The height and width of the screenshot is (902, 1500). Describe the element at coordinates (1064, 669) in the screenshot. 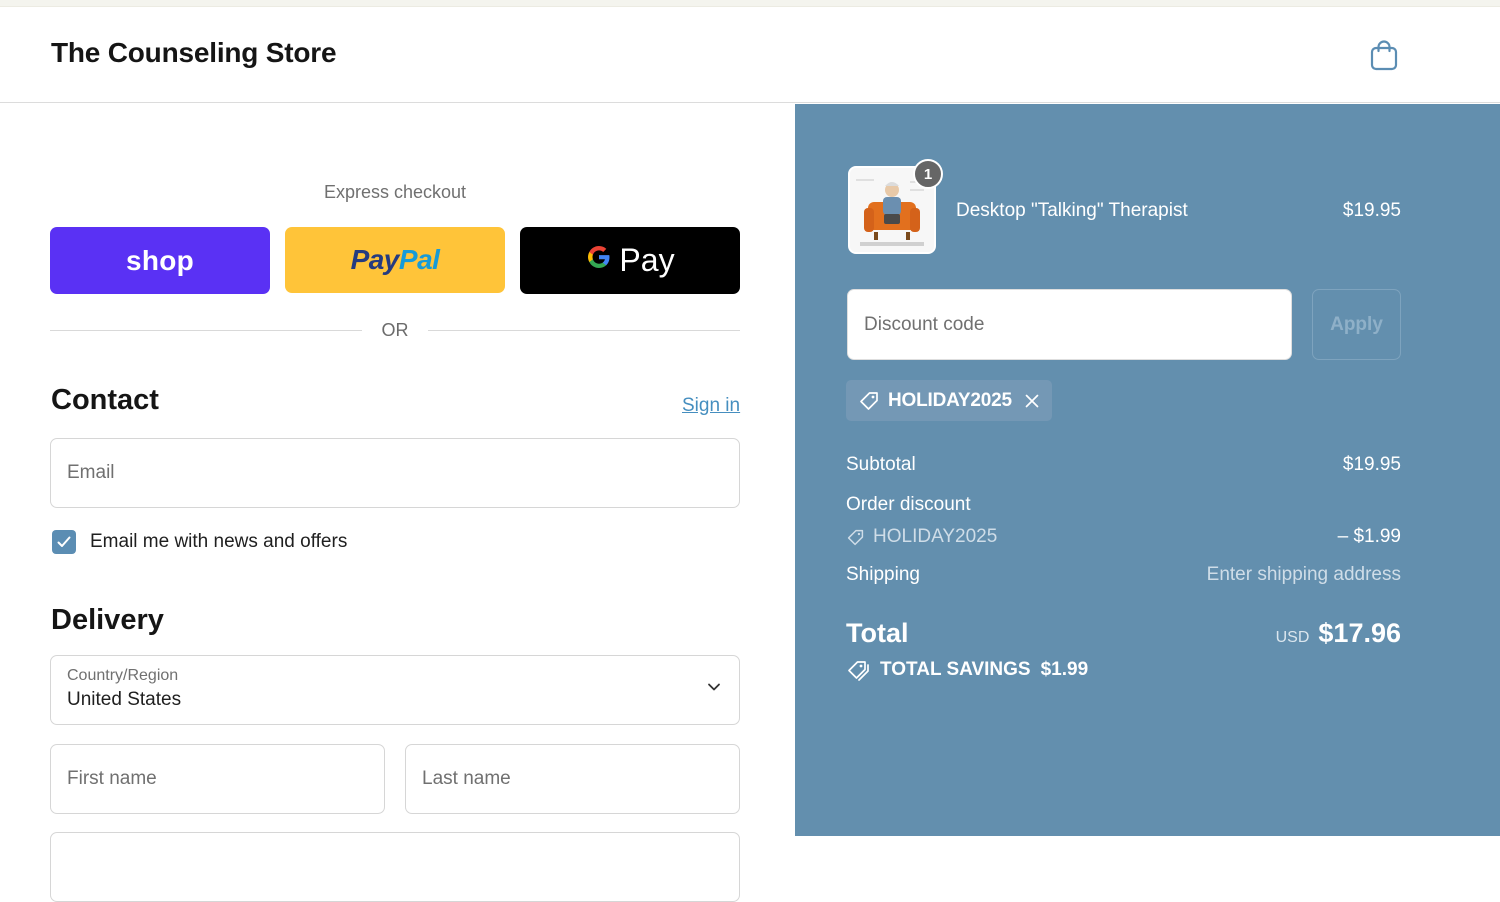

I see `savings-amount: $1.99` at that location.